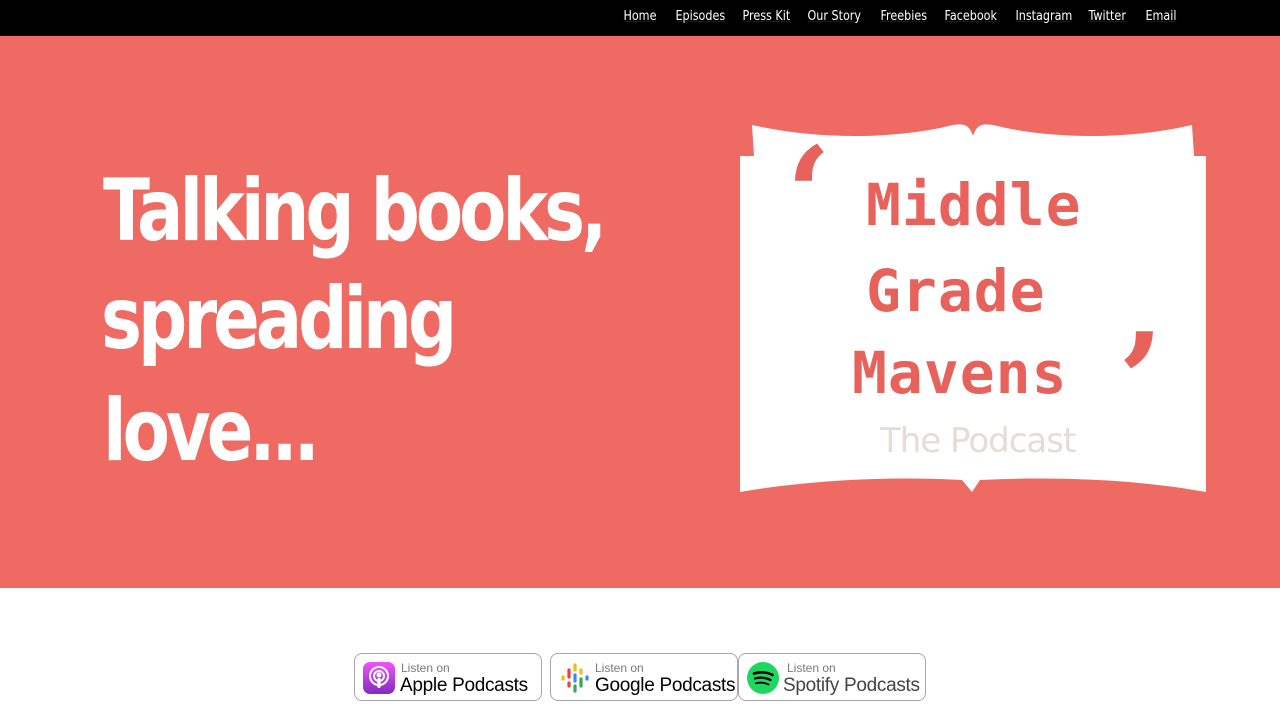  What do you see at coordinates (425, 668) in the screenshot?
I see `apple-badge-small-text: Listen on` at bounding box center [425, 668].